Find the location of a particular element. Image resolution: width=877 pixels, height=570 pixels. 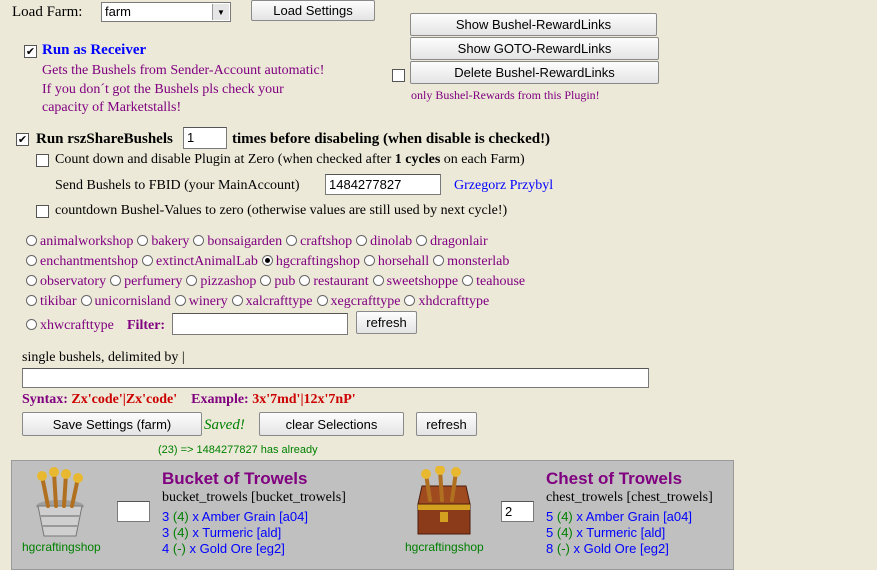

shop-radio-dragonlair: dragonlair is located at coordinates (452, 241).